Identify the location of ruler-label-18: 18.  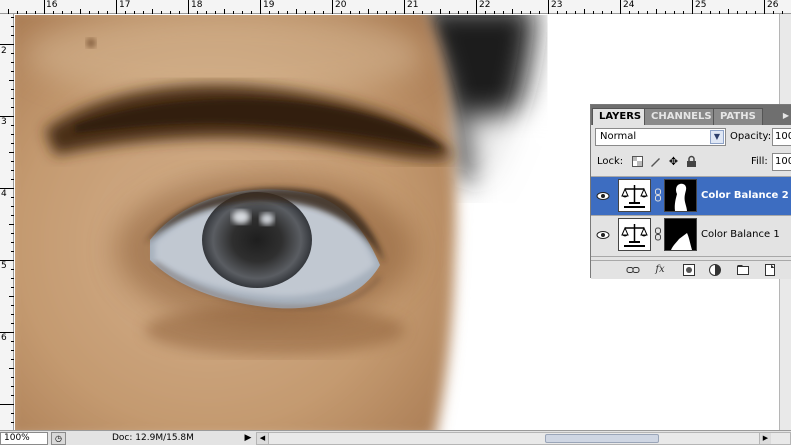
(197, 5).